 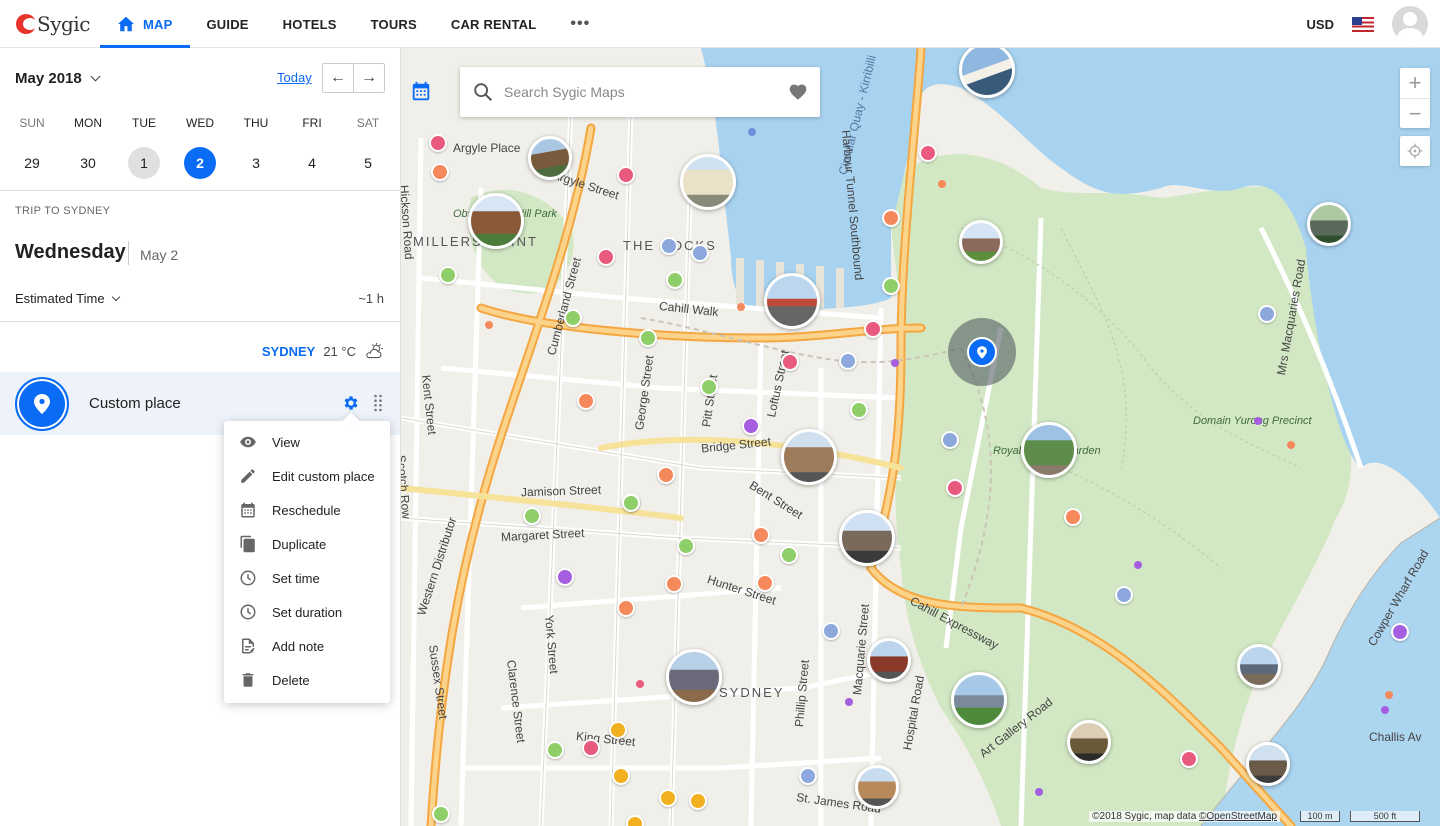 What do you see at coordinates (1410, 24) in the screenshot?
I see `user-avatar` at bounding box center [1410, 24].